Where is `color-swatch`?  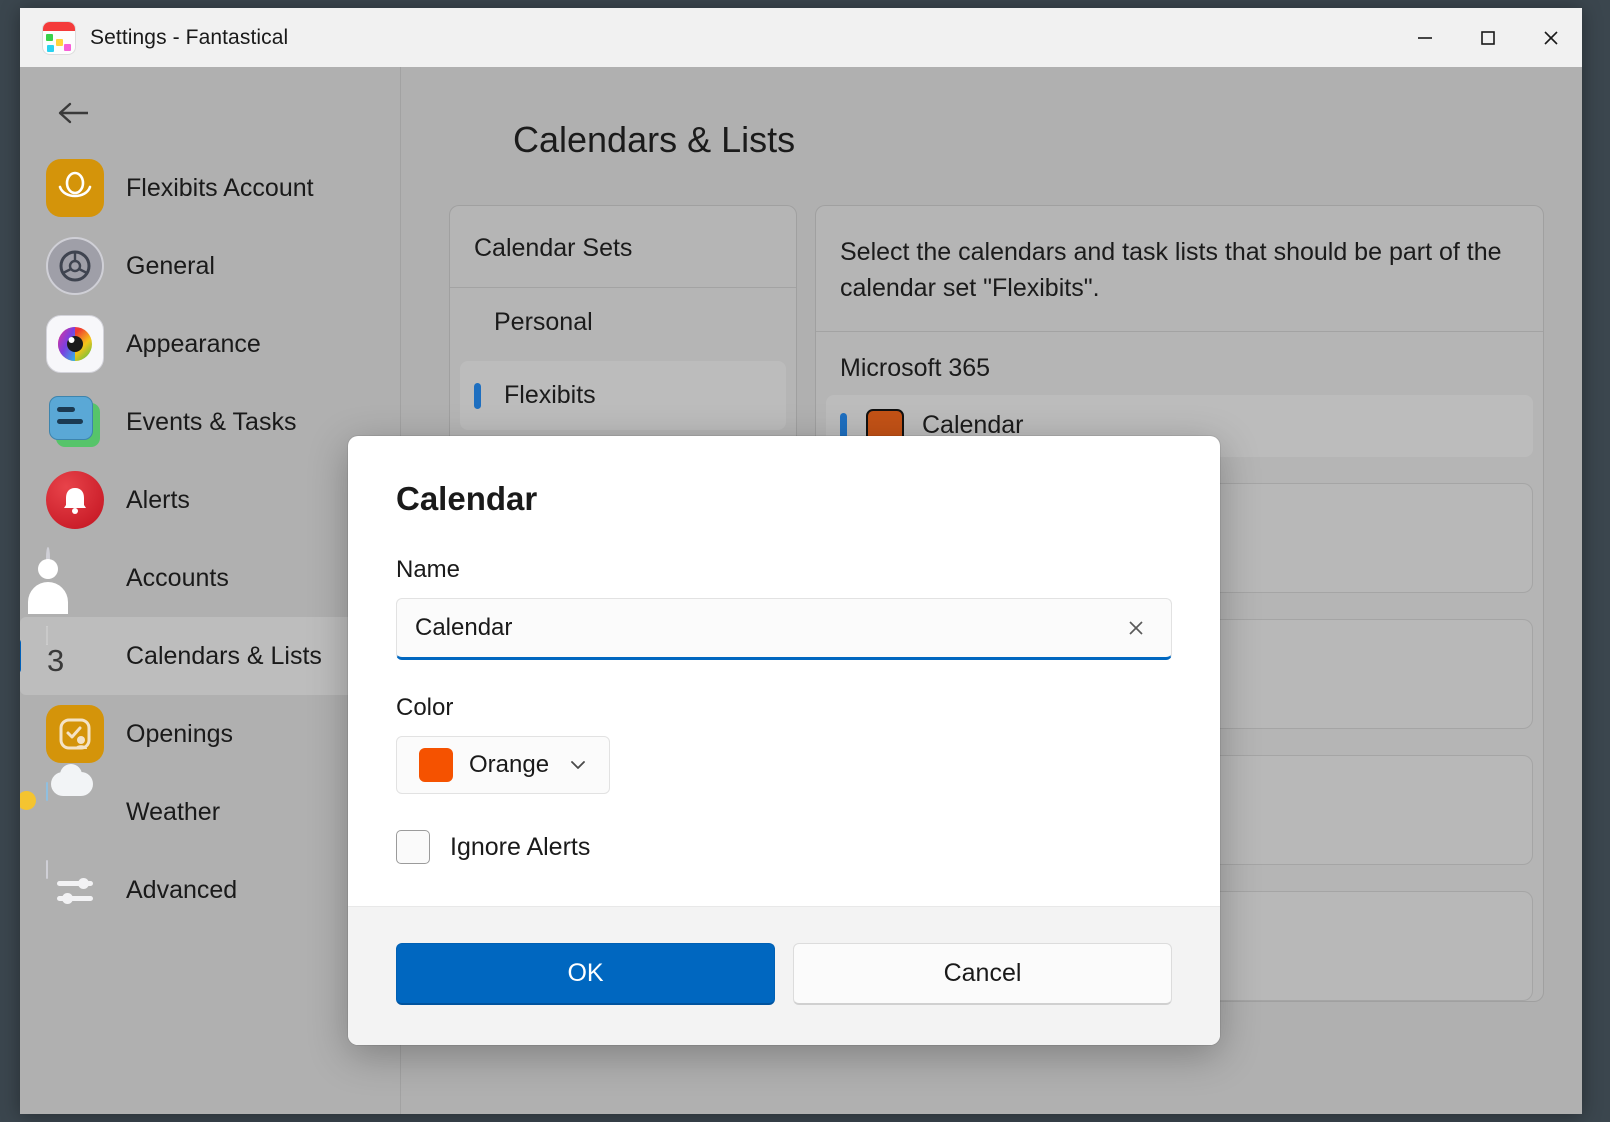
color-swatch is located at coordinates (436, 765).